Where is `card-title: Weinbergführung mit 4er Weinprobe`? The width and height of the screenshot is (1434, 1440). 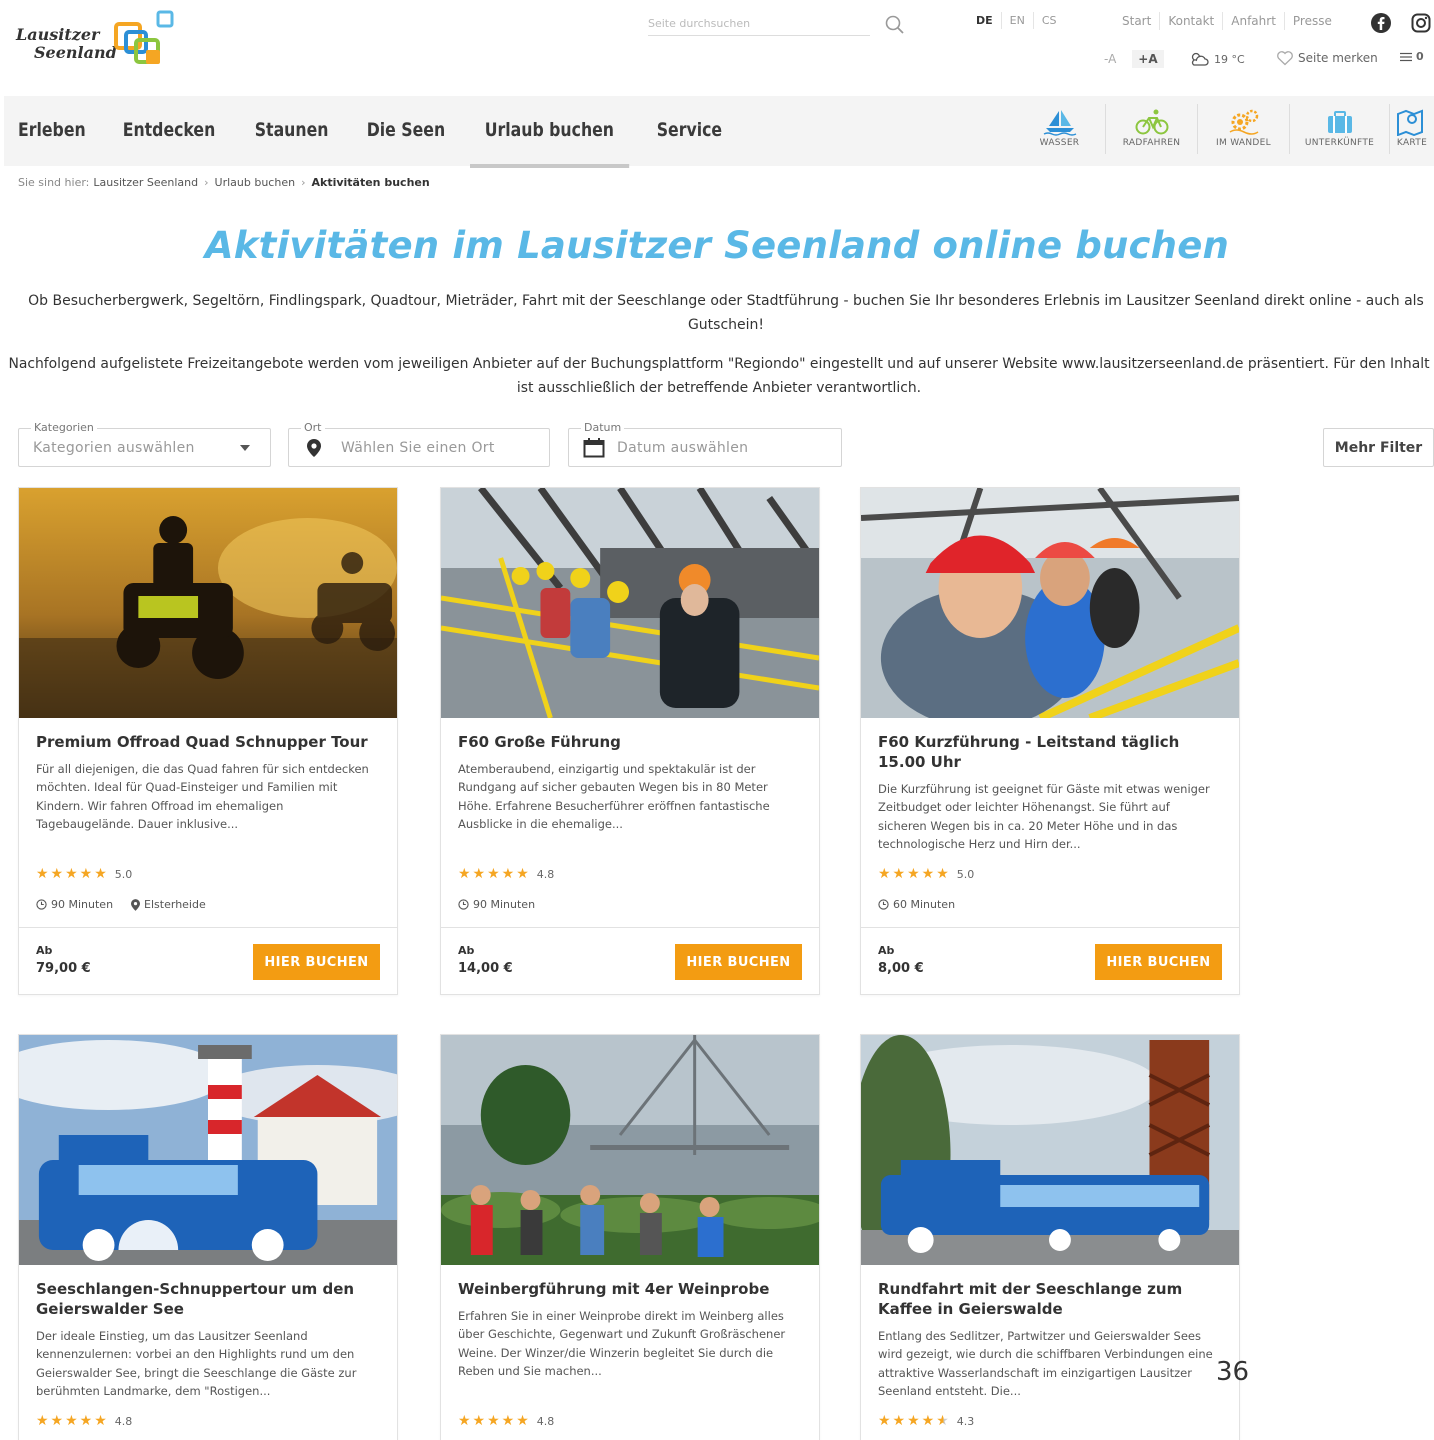 card-title: Weinbergführung mit 4er Weinprobe is located at coordinates (630, 1289).